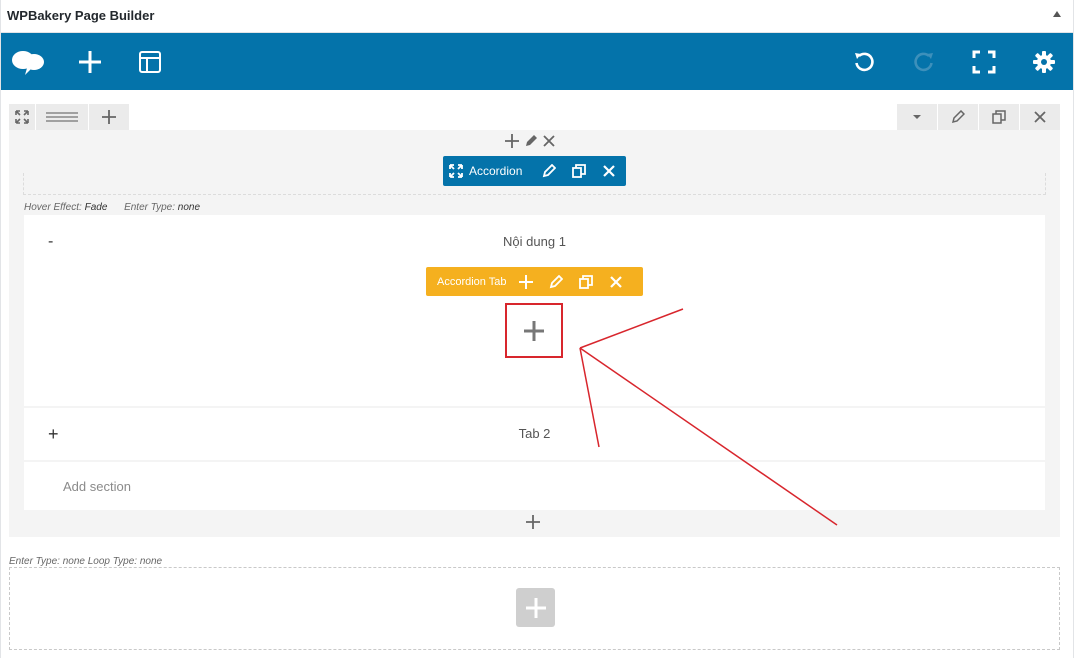 Image resolution: width=1075 pixels, height=658 pixels. What do you see at coordinates (97, 486) in the screenshot?
I see `add-section-link: Add section` at bounding box center [97, 486].